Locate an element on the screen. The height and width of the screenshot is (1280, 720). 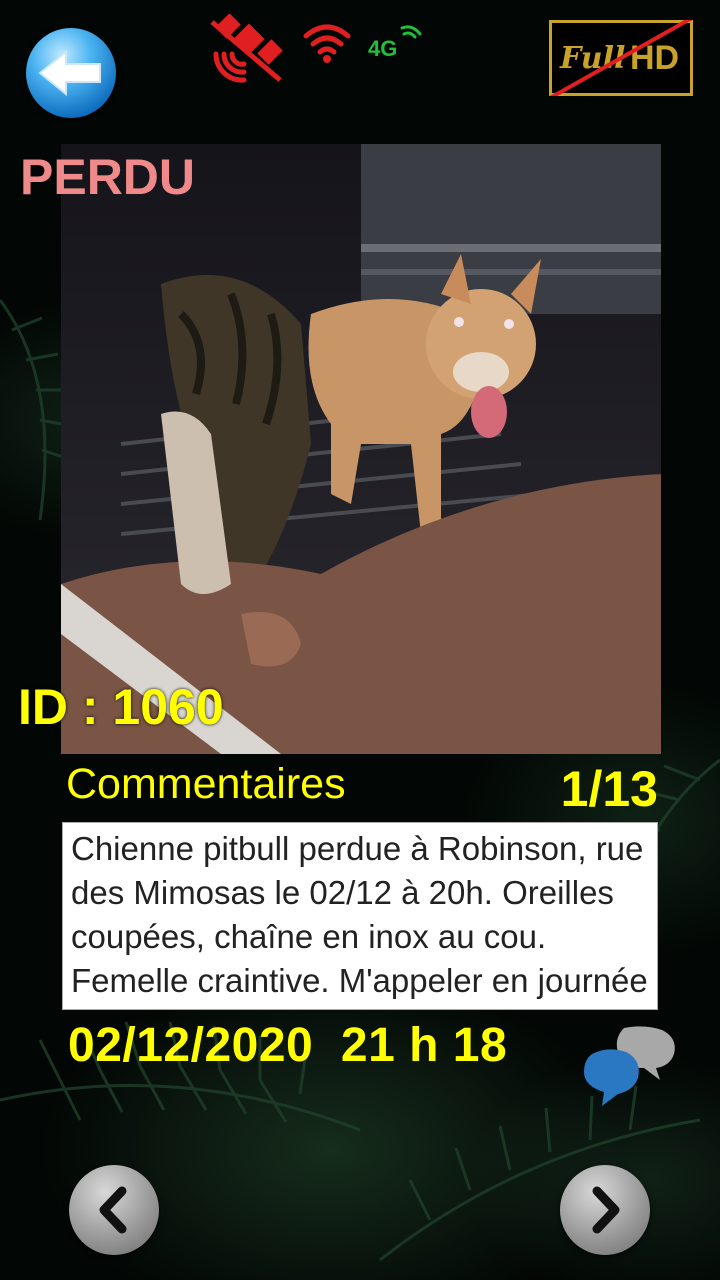
full-hd-toggle: Full HD is located at coordinates (621, 58).